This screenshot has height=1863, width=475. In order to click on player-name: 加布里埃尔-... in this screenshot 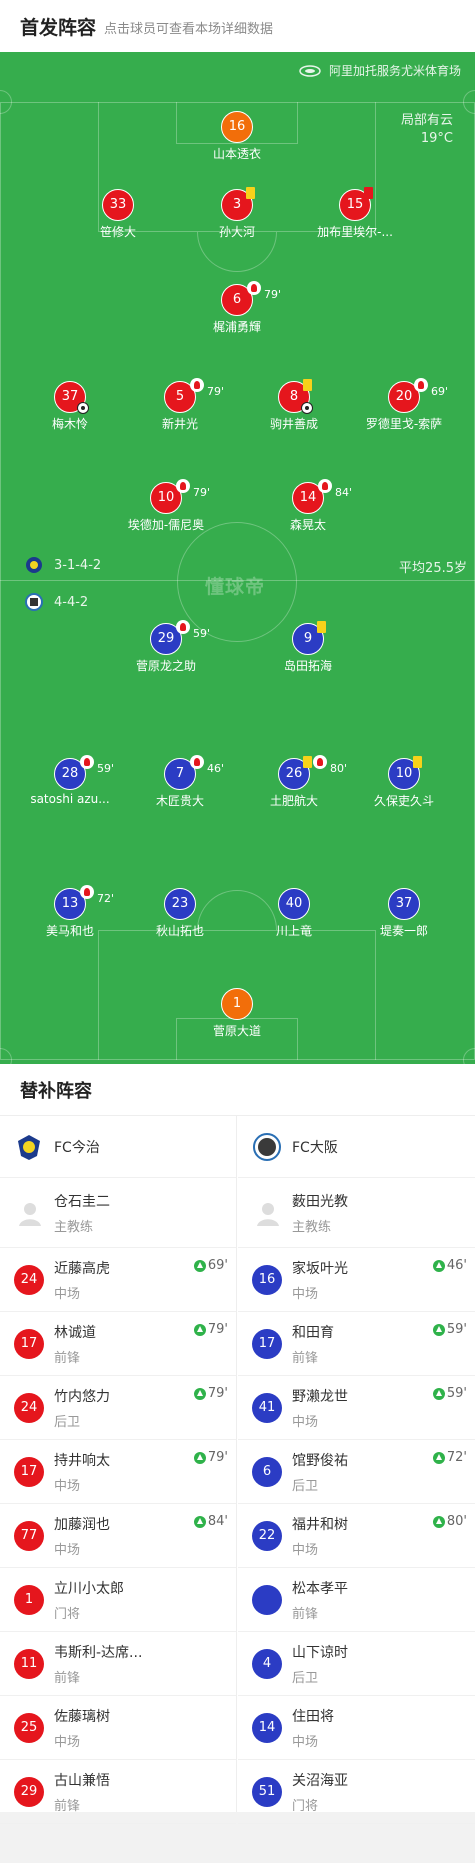, I will do `click(355, 232)`.